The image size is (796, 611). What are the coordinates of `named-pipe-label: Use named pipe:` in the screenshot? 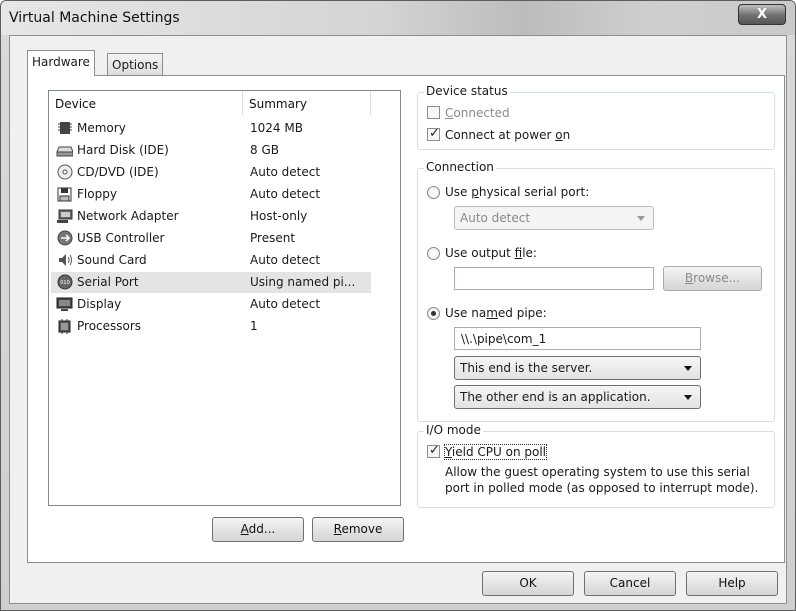 It's located at (496, 313).